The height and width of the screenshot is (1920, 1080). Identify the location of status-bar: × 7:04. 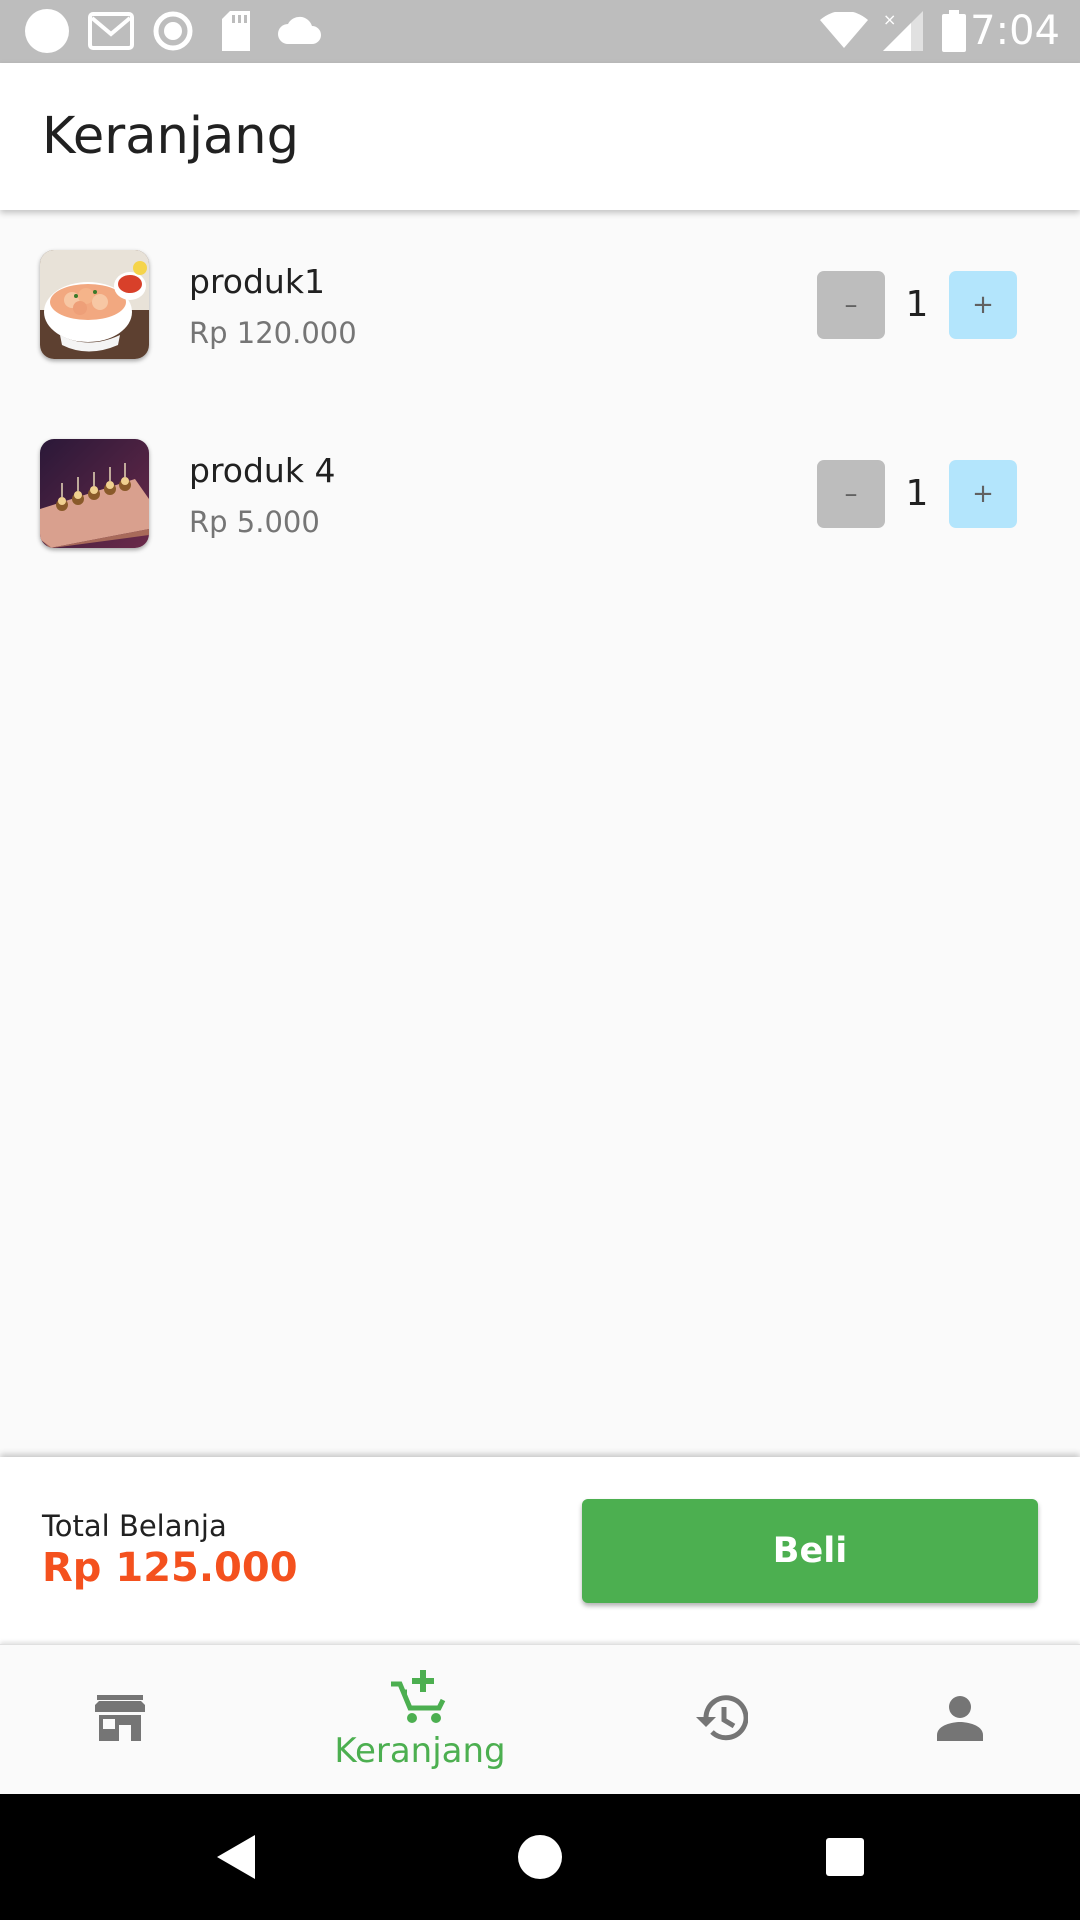
(540, 31).